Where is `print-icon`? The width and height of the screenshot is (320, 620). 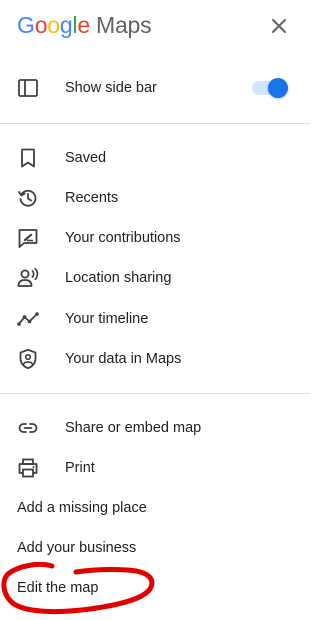
print-icon is located at coordinates (28, 468).